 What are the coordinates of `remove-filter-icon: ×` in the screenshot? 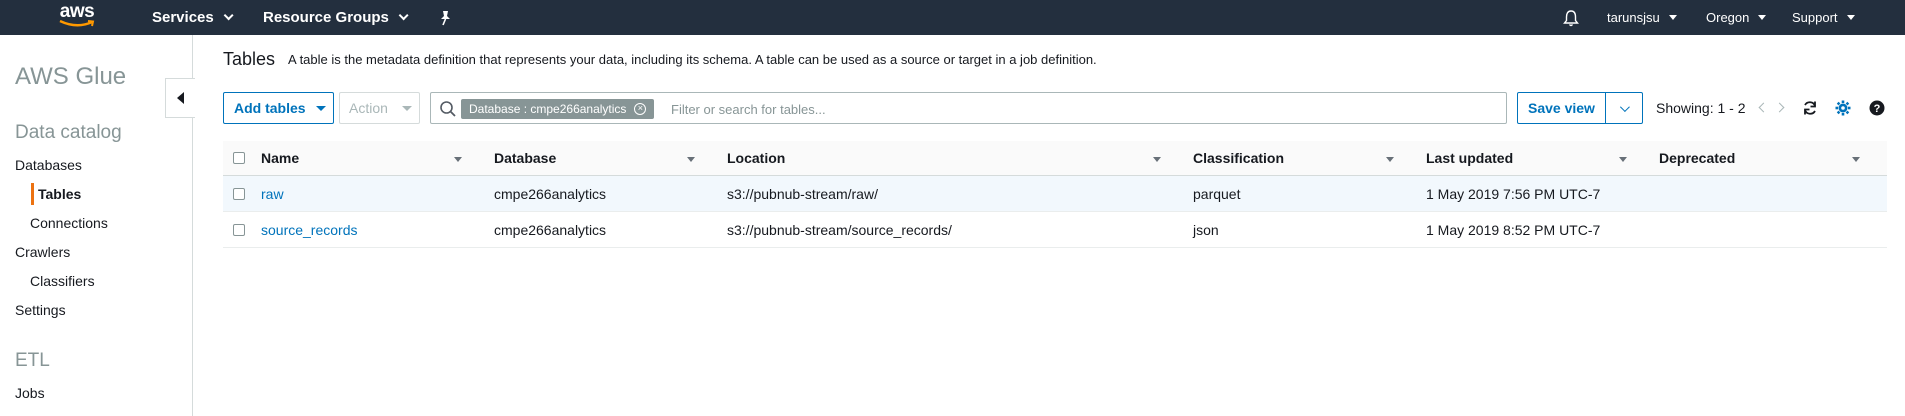 It's located at (640, 109).